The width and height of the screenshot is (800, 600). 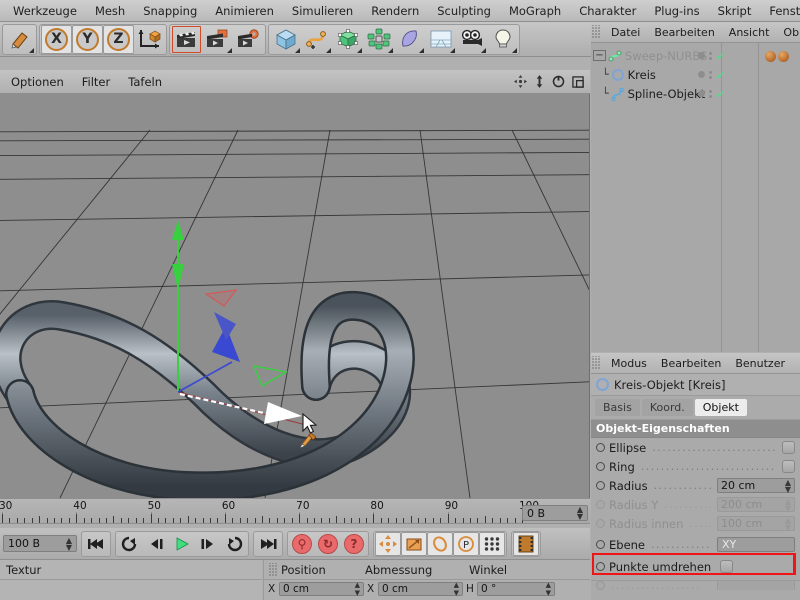 What do you see at coordinates (234, 544) in the screenshot?
I see `loop-button` at bounding box center [234, 544].